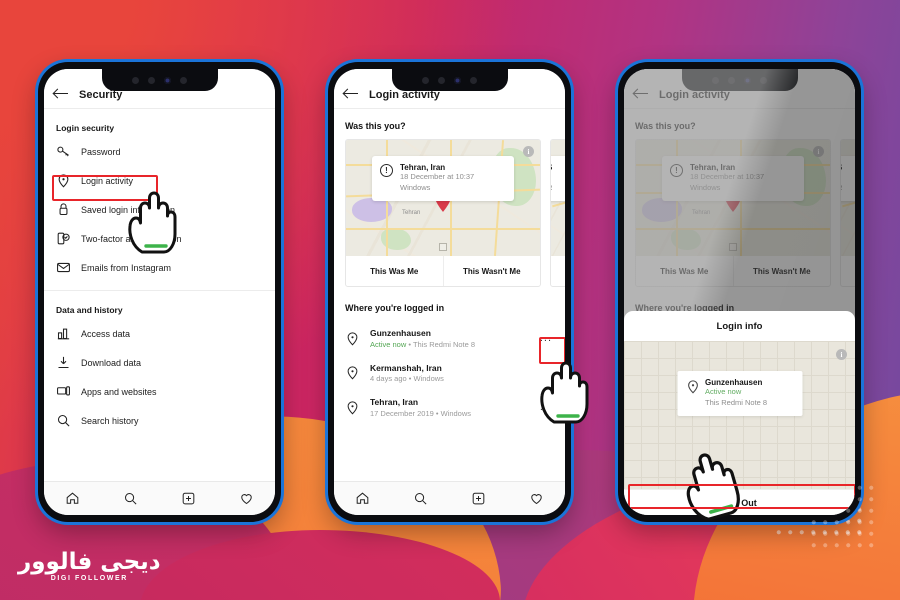  I want to click on session-status: 4 days ago, so click(388, 378).